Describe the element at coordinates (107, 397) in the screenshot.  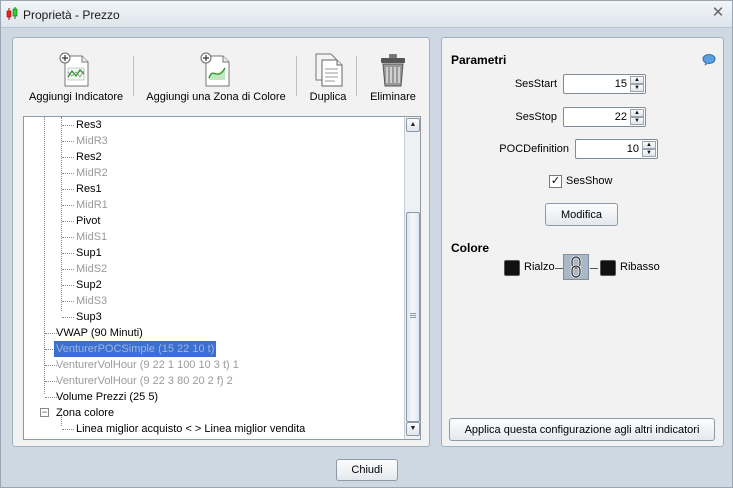
I see `tree-item: Volume Prezzi (25 5)` at that location.